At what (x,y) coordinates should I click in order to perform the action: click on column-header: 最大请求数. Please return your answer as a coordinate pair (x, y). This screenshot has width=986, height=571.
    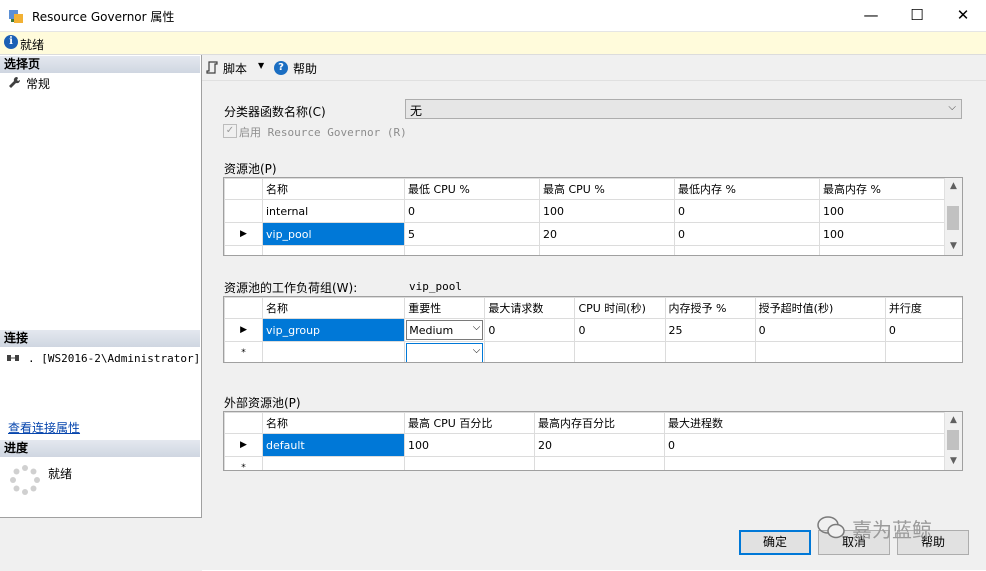
    Looking at the image, I should click on (530, 308).